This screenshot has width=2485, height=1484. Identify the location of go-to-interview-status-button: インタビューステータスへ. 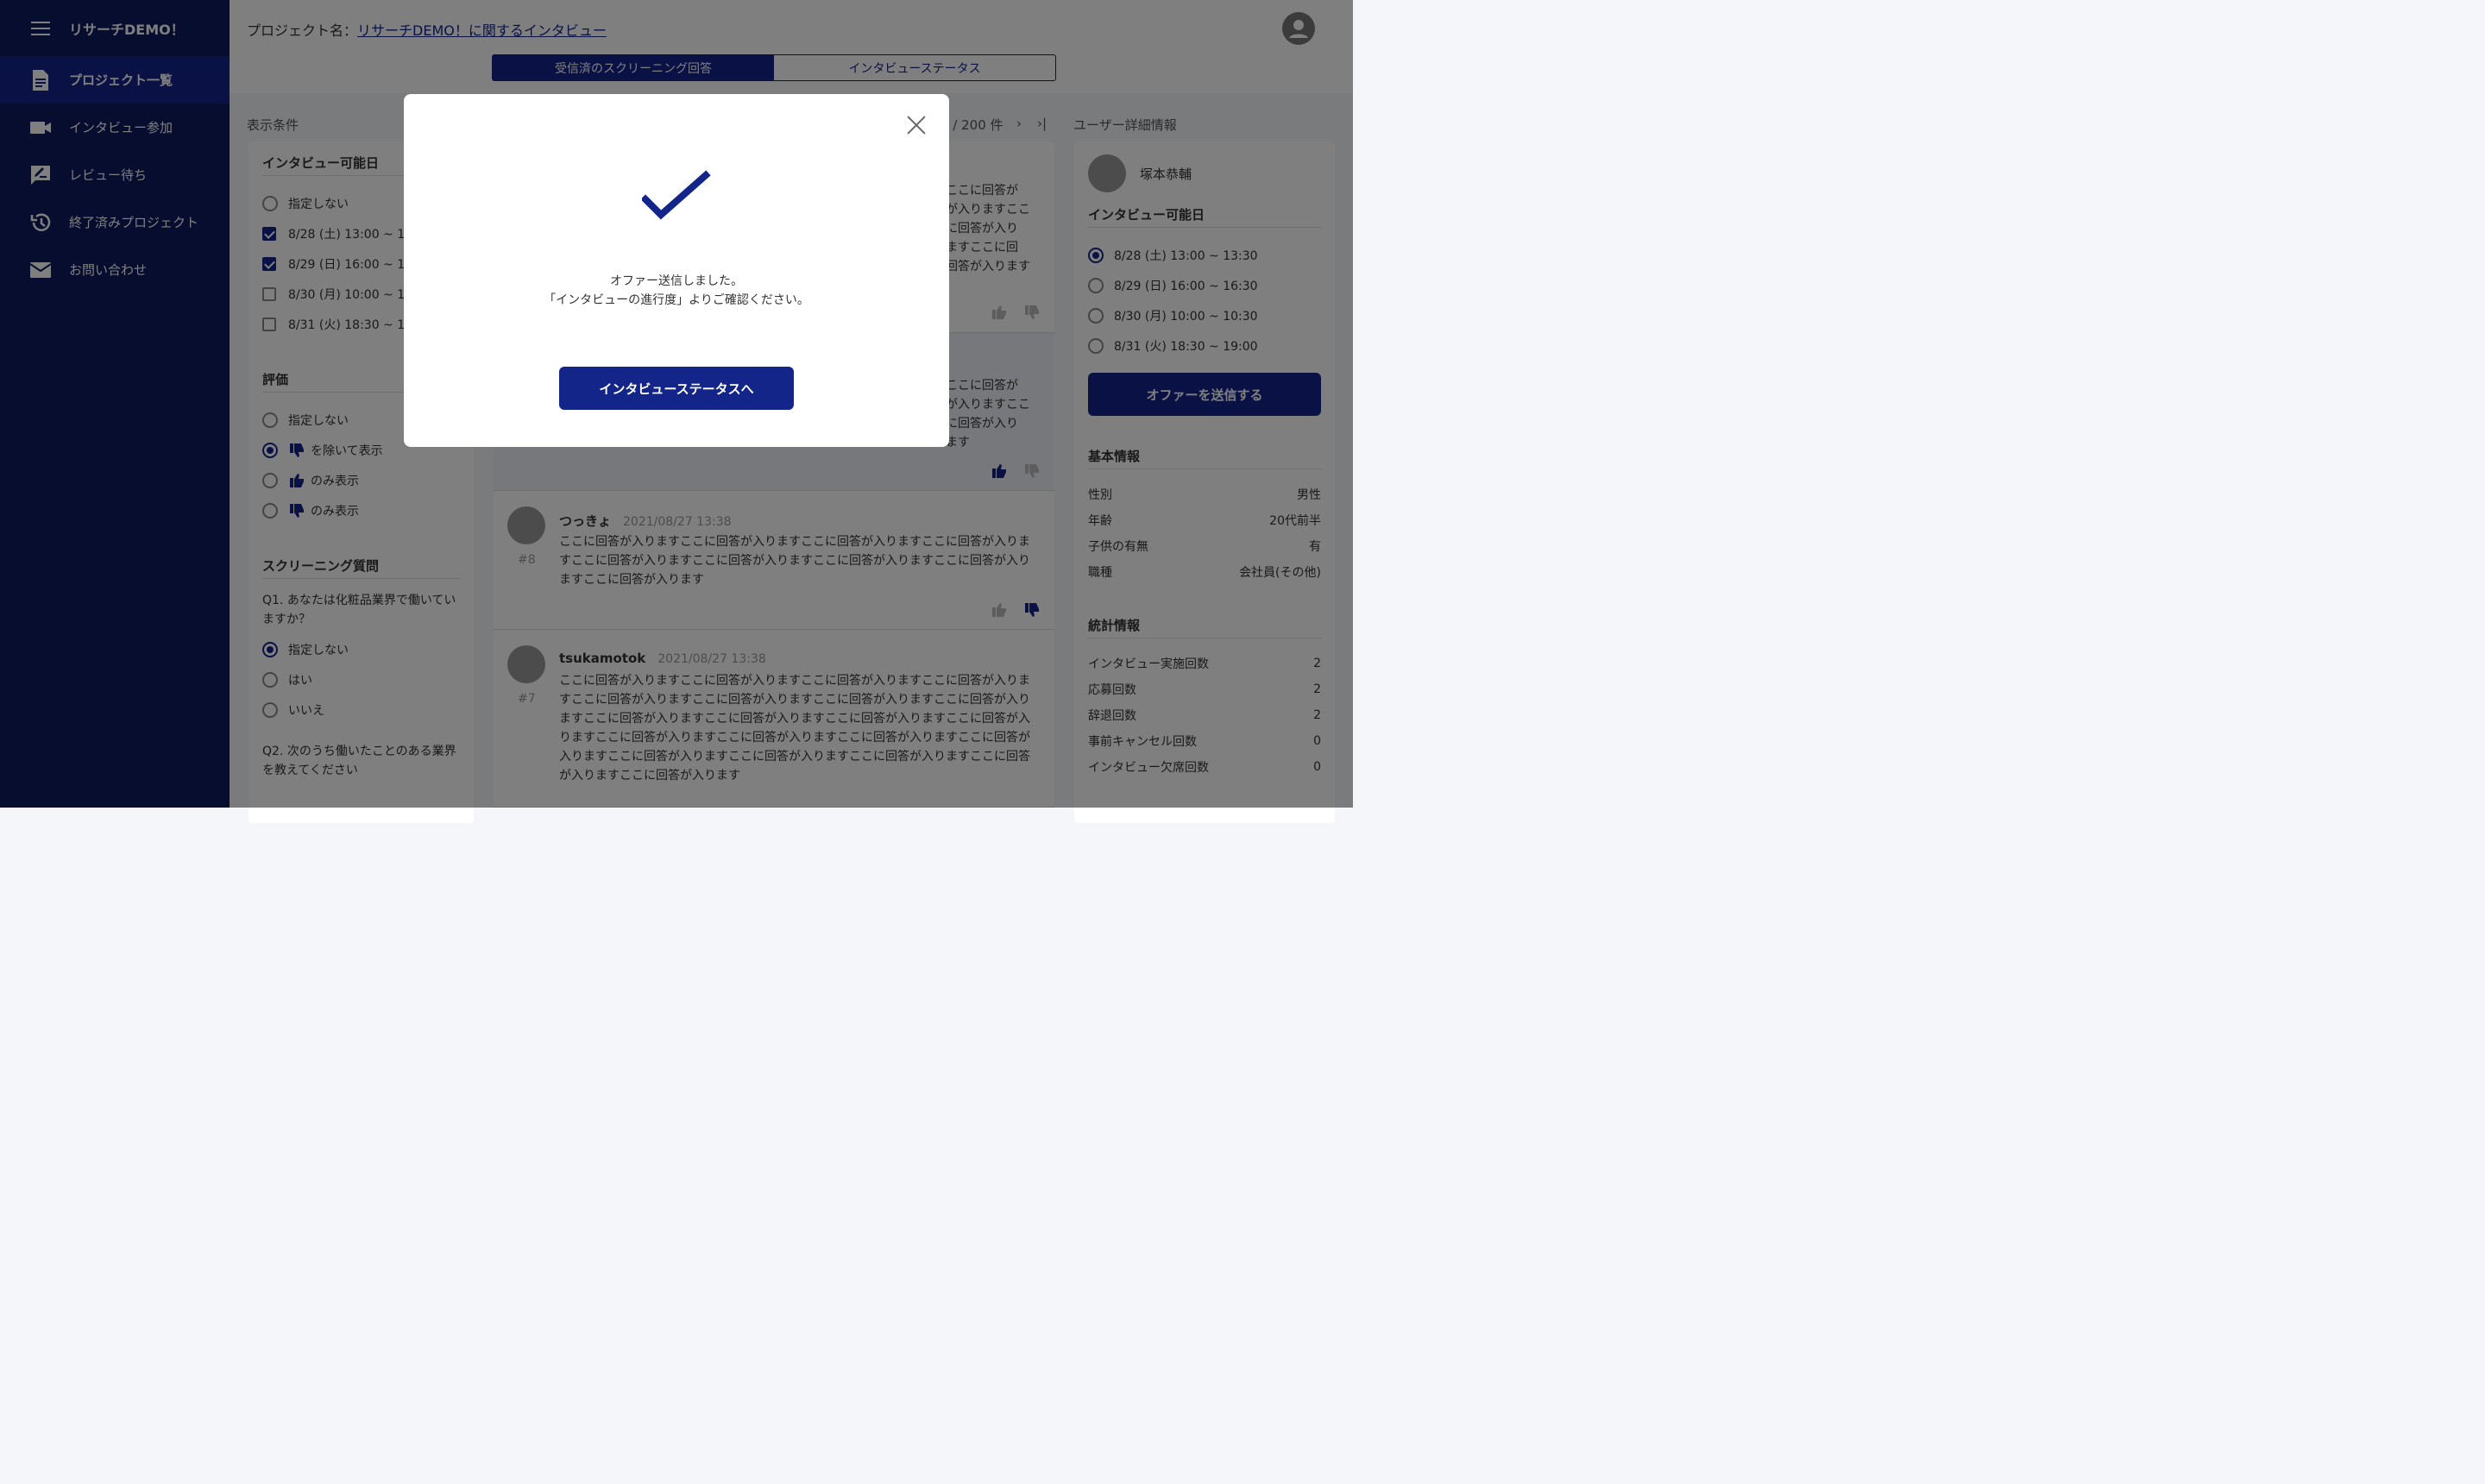
(676, 388).